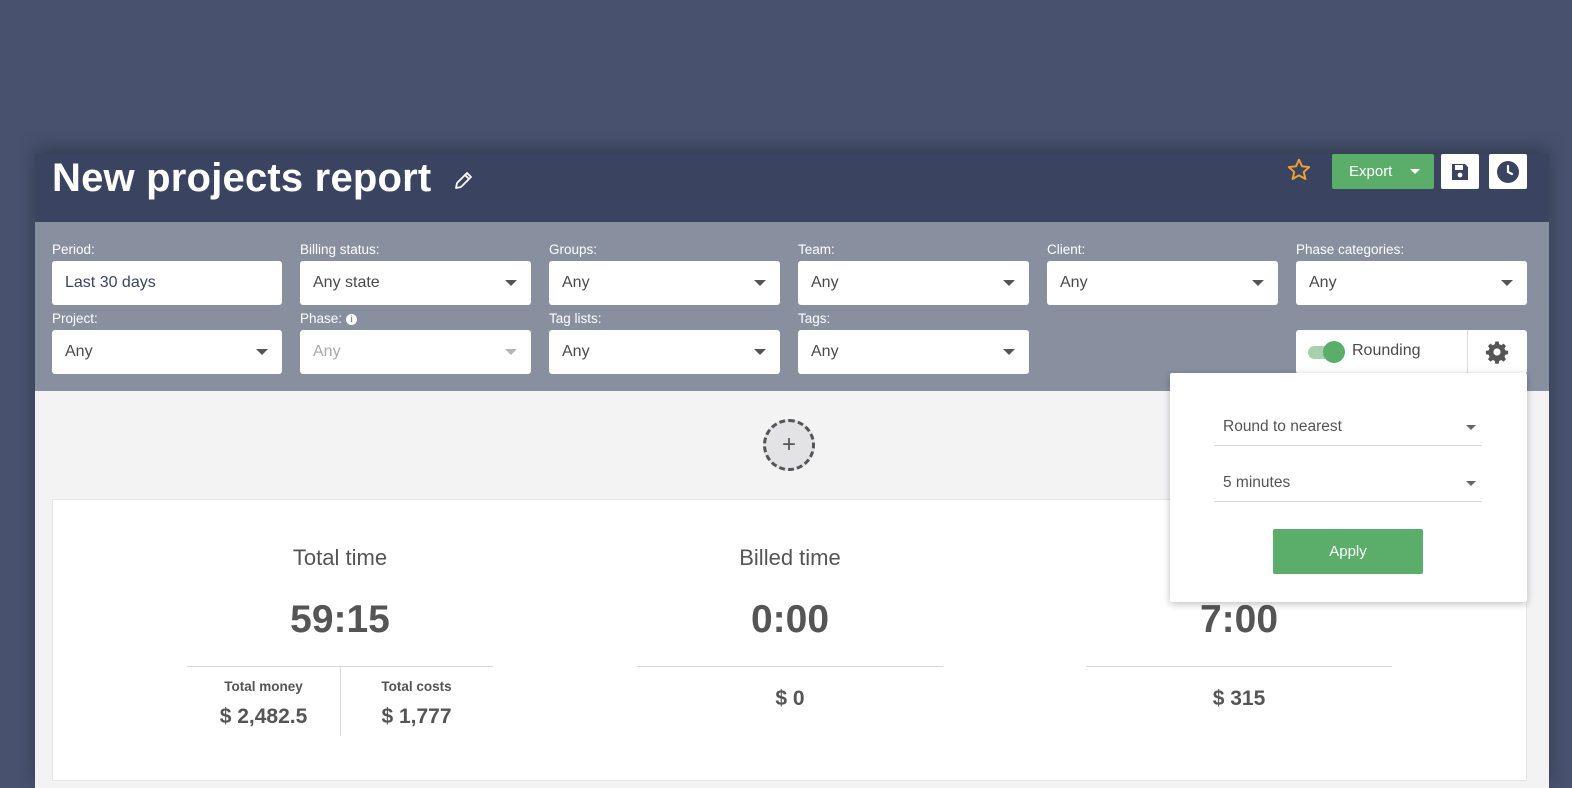 The height and width of the screenshot is (788, 1572). What do you see at coordinates (346, 282) in the screenshot?
I see `billing-status-value: Any state` at bounding box center [346, 282].